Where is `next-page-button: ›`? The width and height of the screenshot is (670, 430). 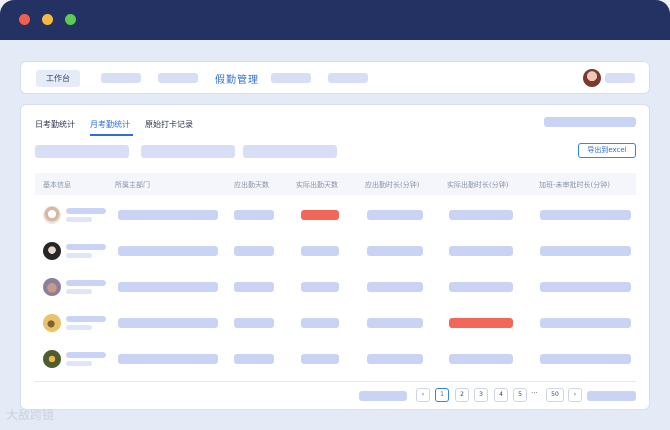
next-page-button: › is located at coordinates (575, 395).